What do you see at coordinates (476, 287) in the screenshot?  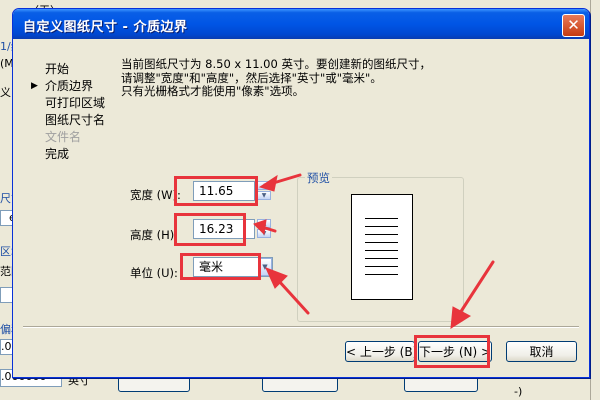 I see `next-arrow` at bounding box center [476, 287].